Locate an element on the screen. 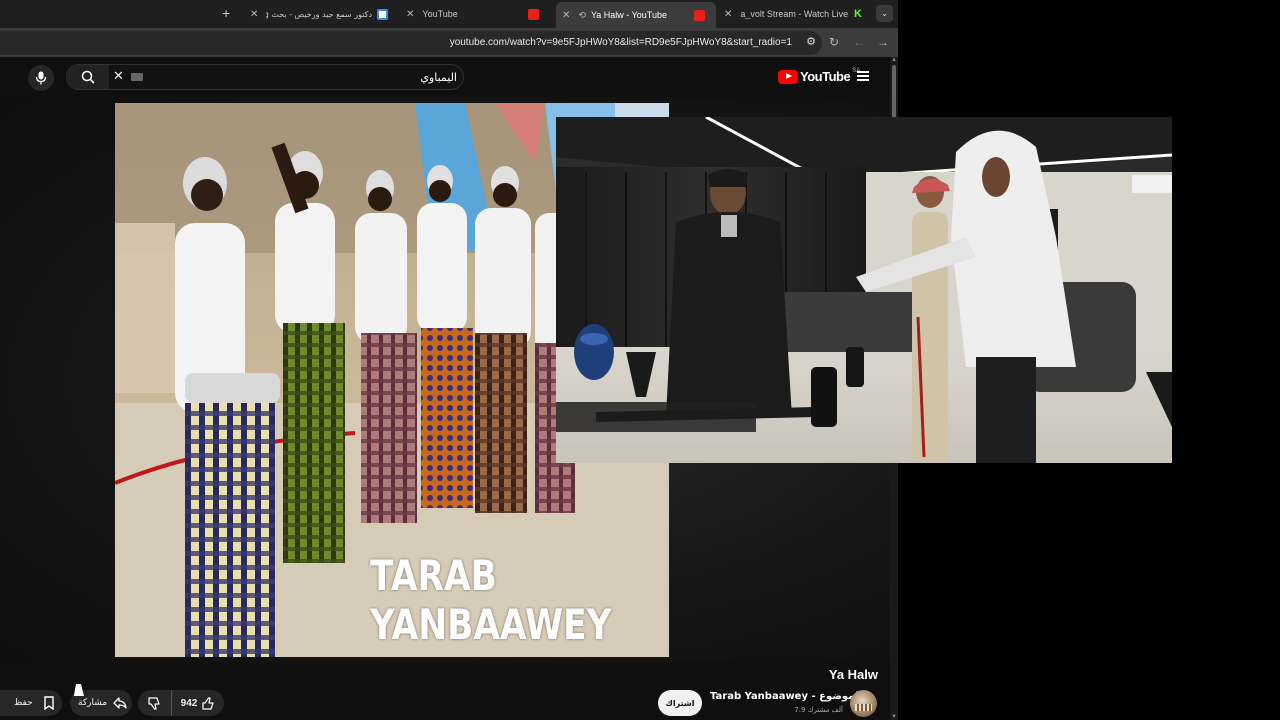 The height and width of the screenshot is (720, 1280). logo-text: YouTube is located at coordinates (825, 76).